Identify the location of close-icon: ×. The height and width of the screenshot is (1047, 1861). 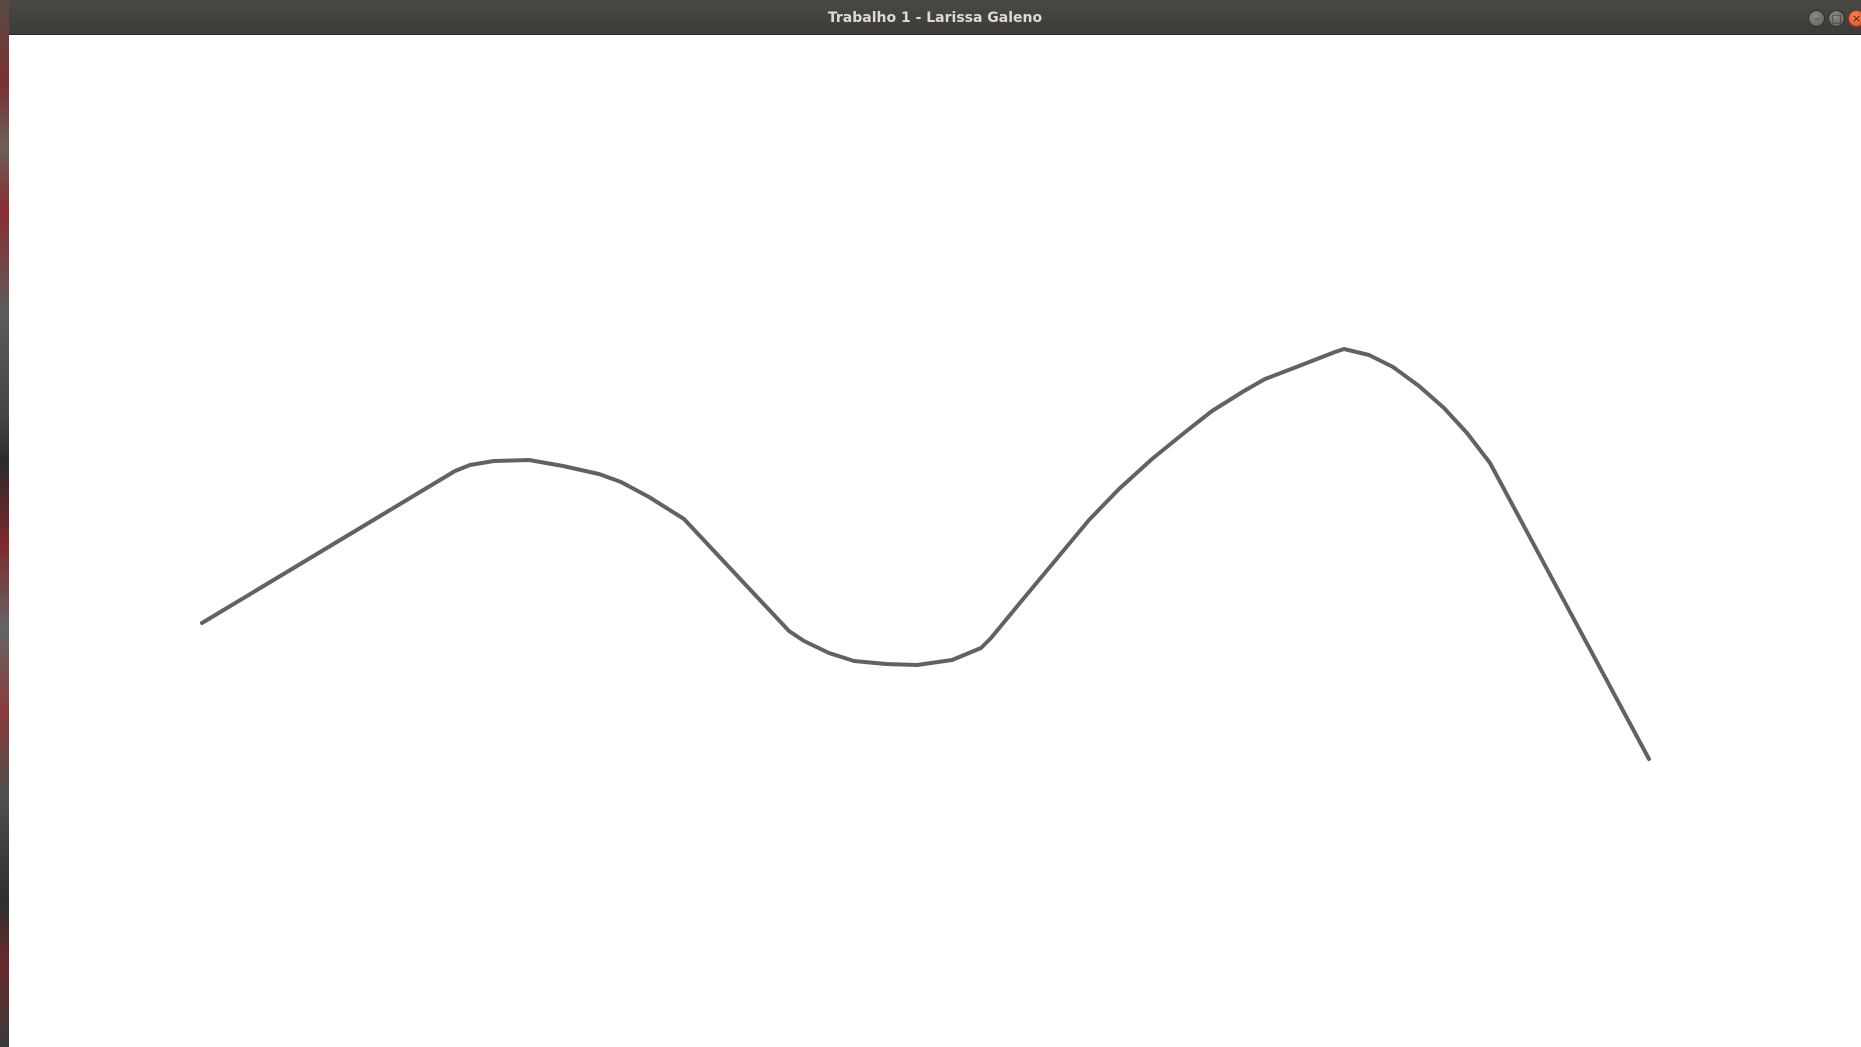
(1856, 18).